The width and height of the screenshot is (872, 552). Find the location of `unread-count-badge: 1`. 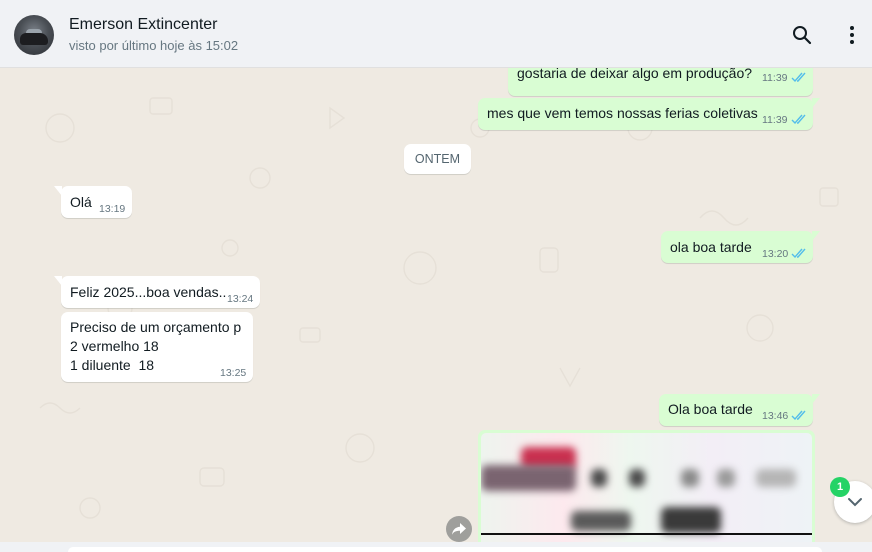

unread-count-badge: 1 is located at coordinates (840, 487).